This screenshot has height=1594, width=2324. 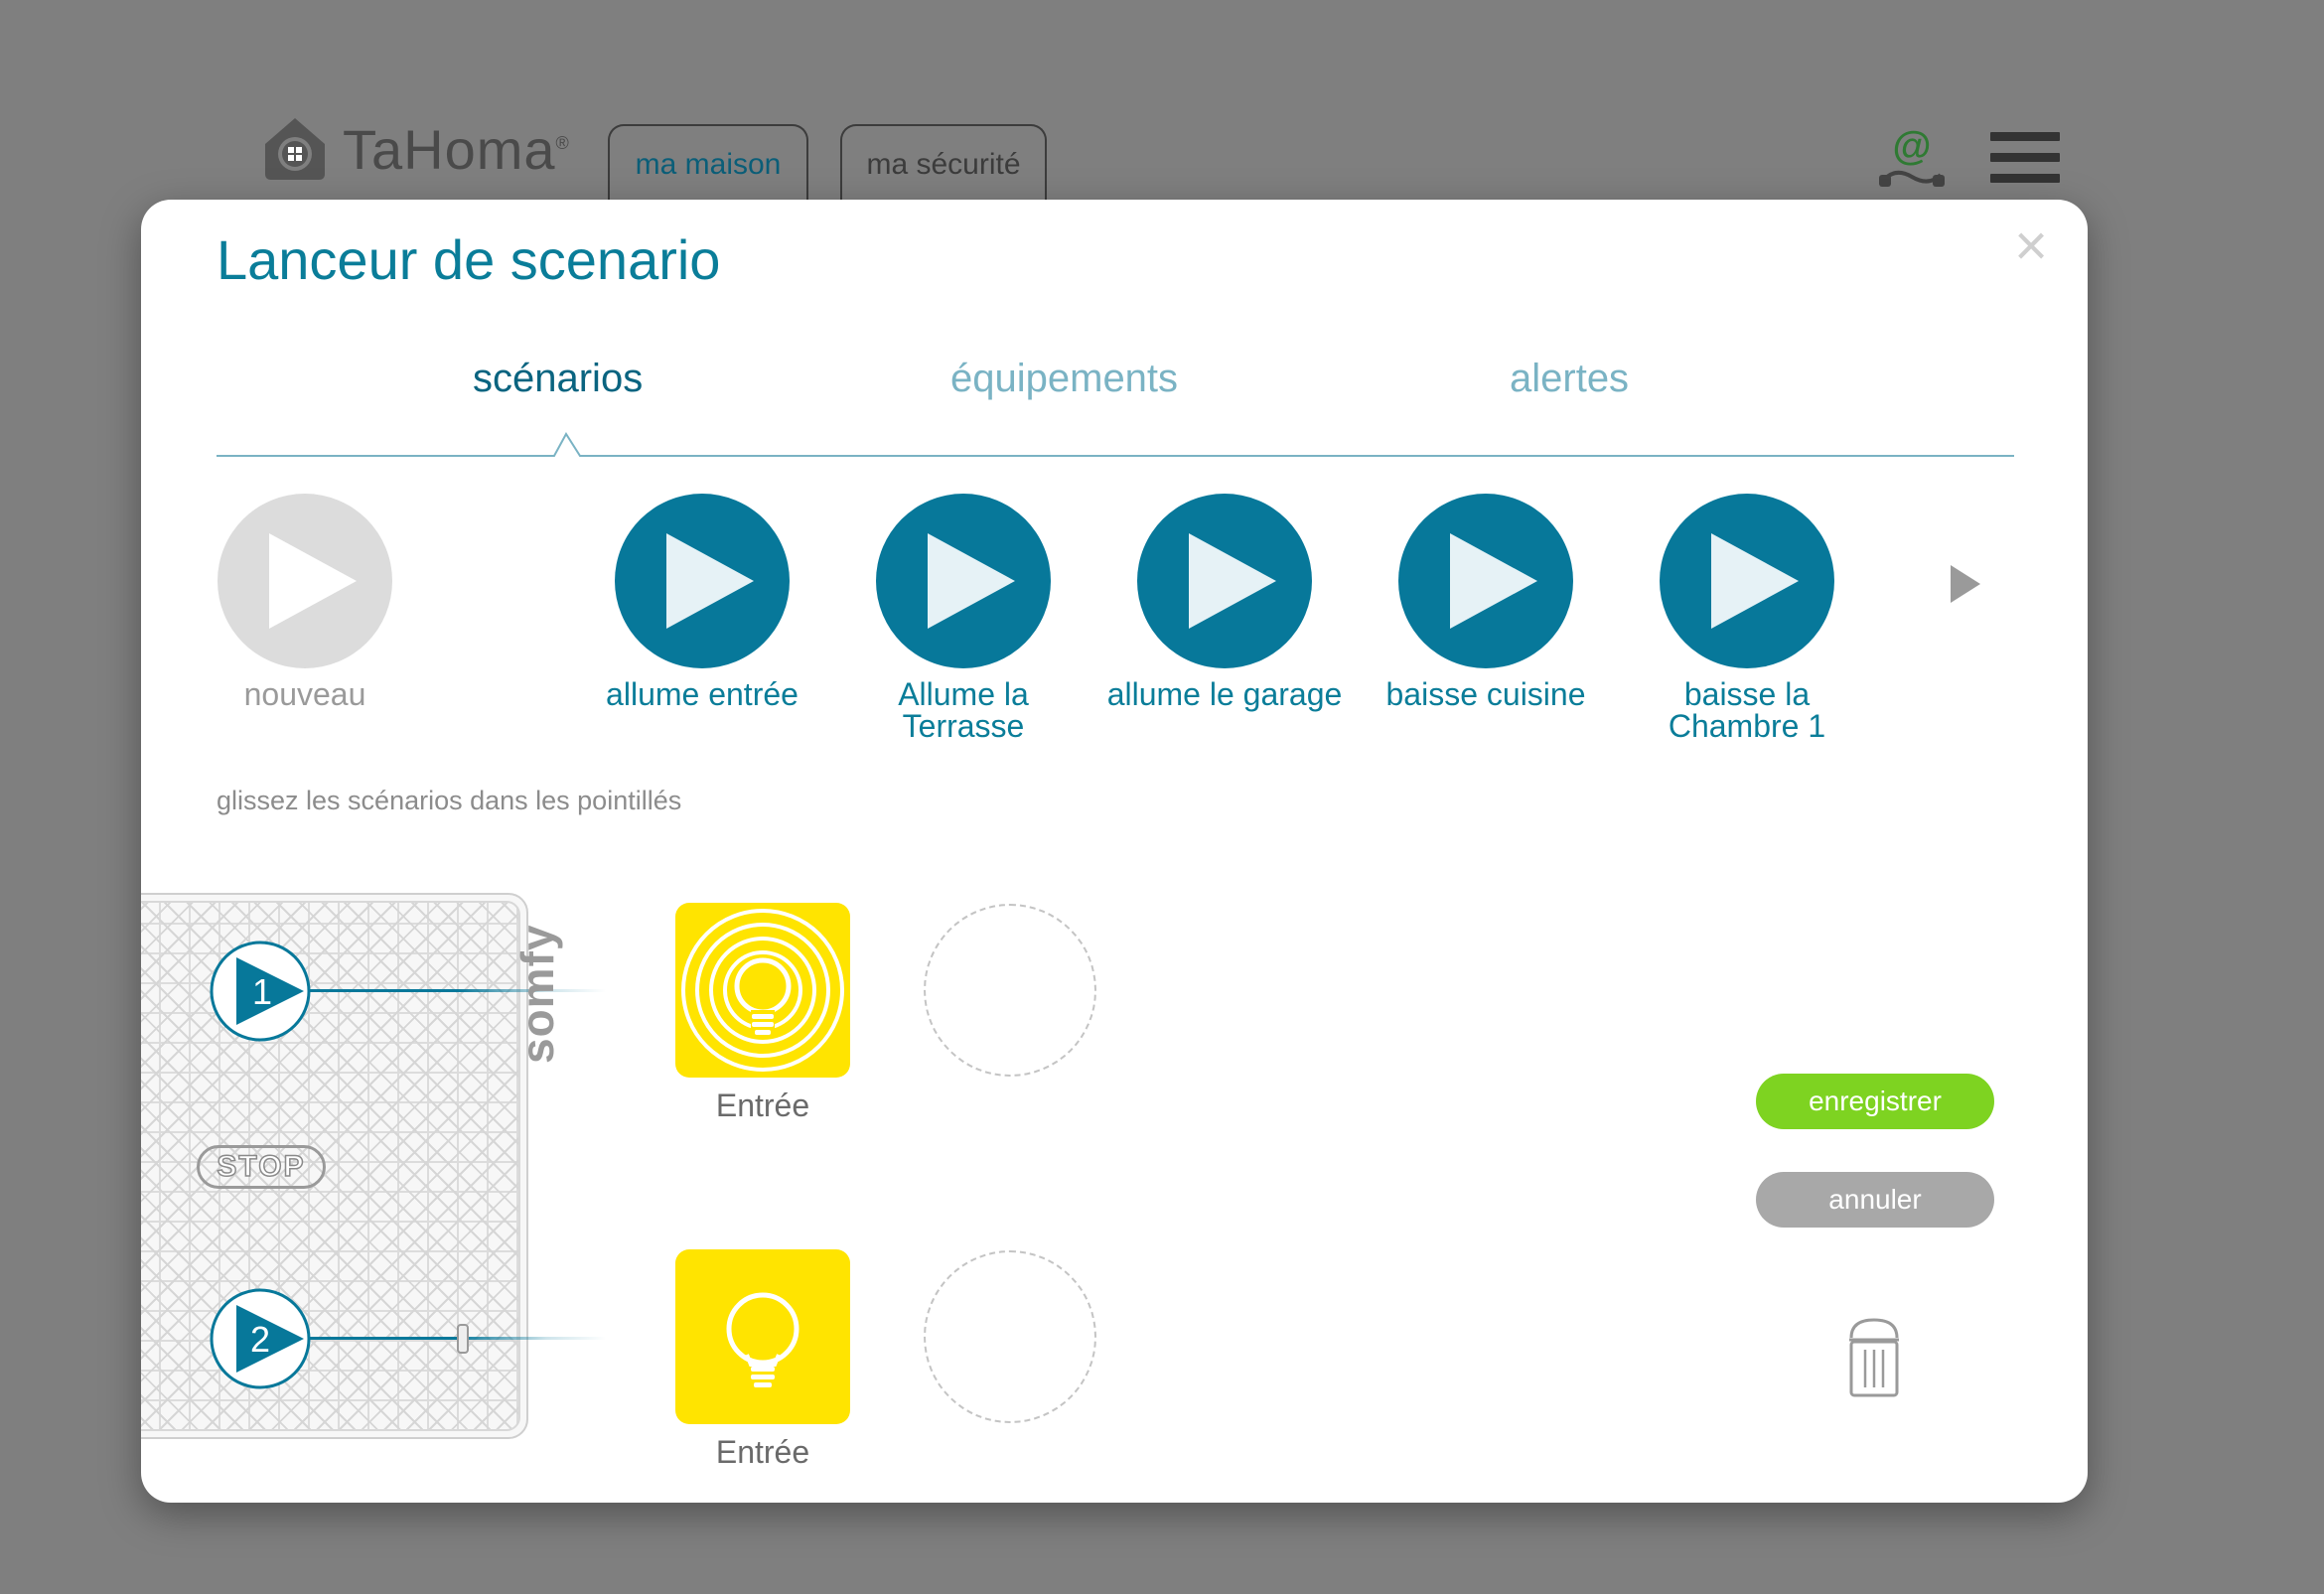 I want to click on scenario-item: baisse la Chambre 1, so click(x=1747, y=618).